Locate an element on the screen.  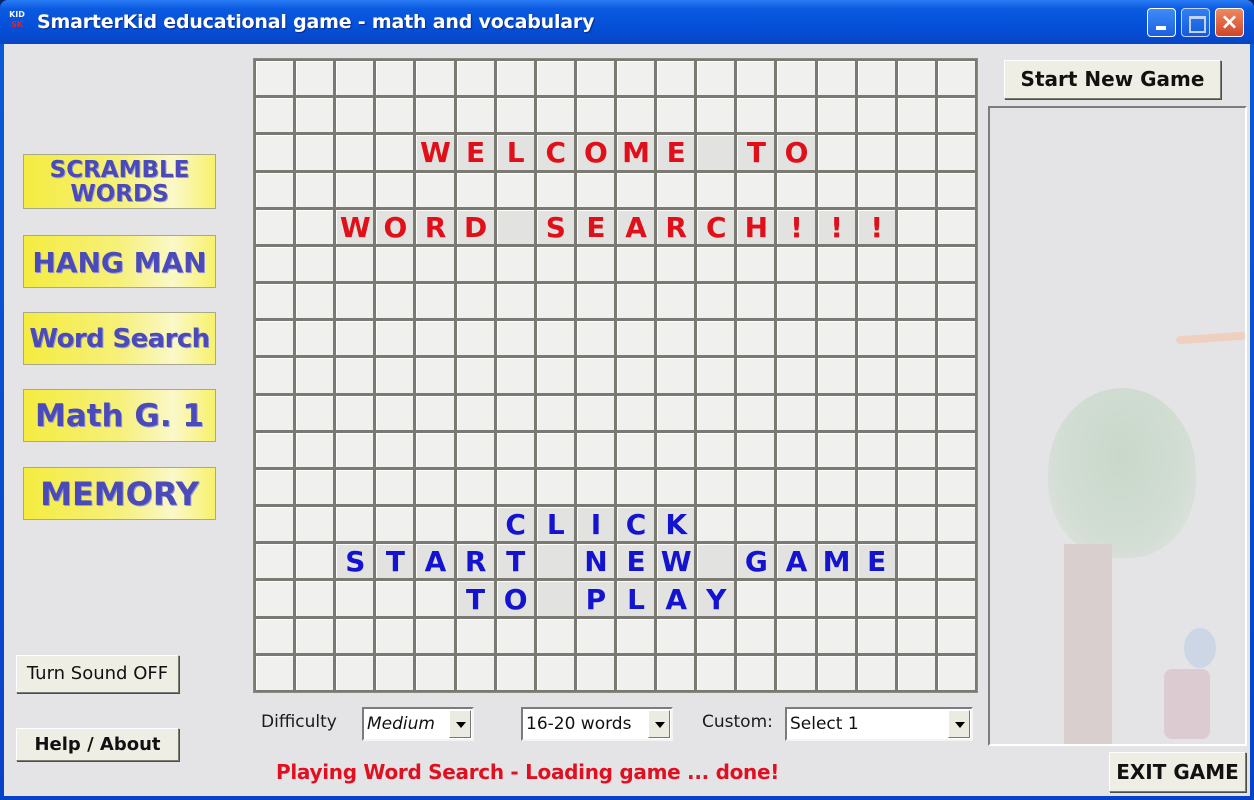
grid-cell-letter: R is located at coordinates (676, 226).